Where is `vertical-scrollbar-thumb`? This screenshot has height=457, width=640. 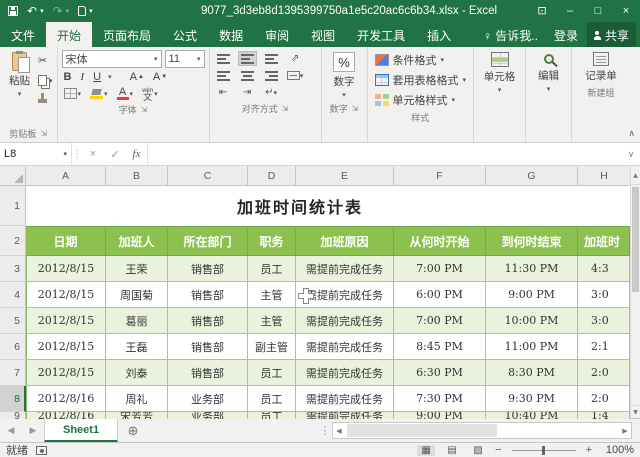
vertical-scrollbar-thumb is located at coordinates (635, 239).